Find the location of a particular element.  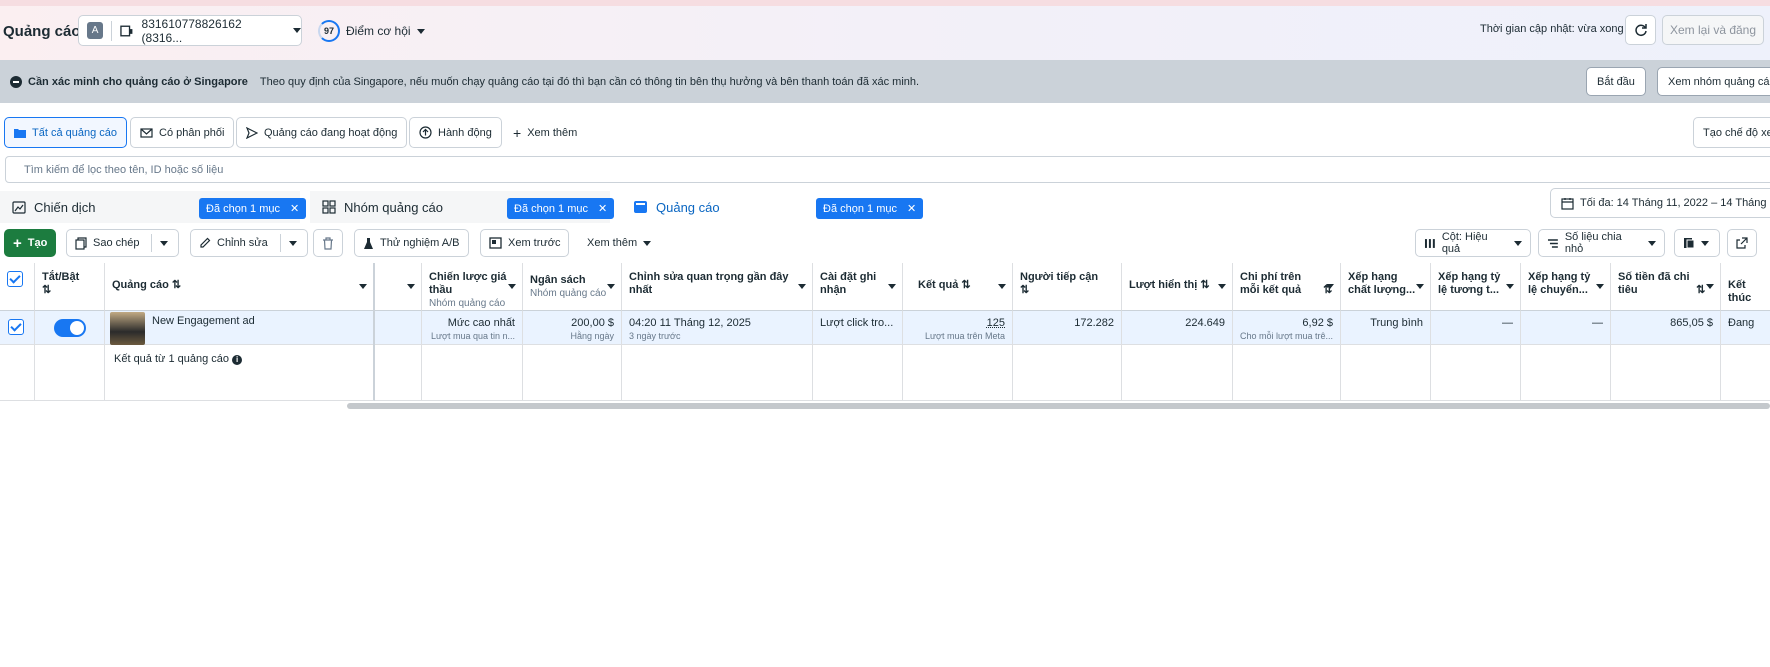

header-impressions: Lượt hiển thị ⇅ is located at coordinates (1177, 287).